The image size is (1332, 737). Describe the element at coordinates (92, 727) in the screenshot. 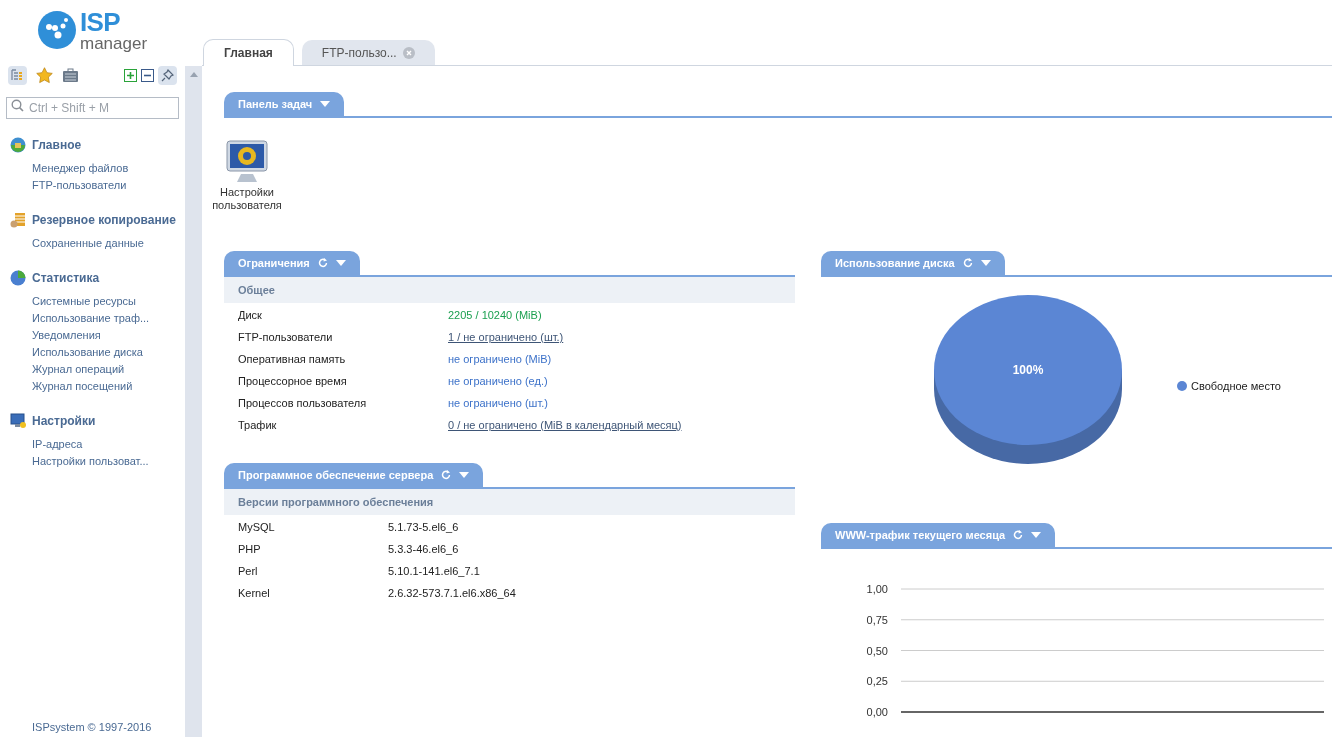

I see `copyright-text: ISPsystem © 1997-2016` at that location.